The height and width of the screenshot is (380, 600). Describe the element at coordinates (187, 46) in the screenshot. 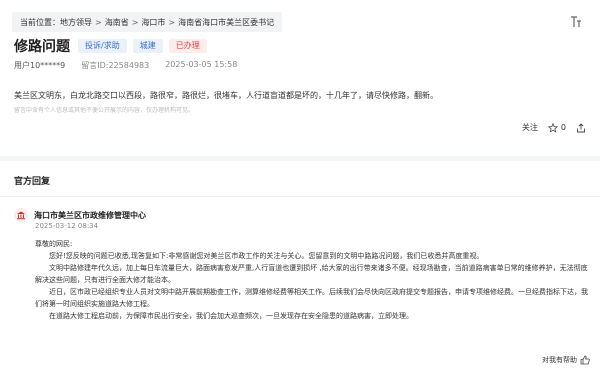

I see `status-badge: 已办理` at that location.